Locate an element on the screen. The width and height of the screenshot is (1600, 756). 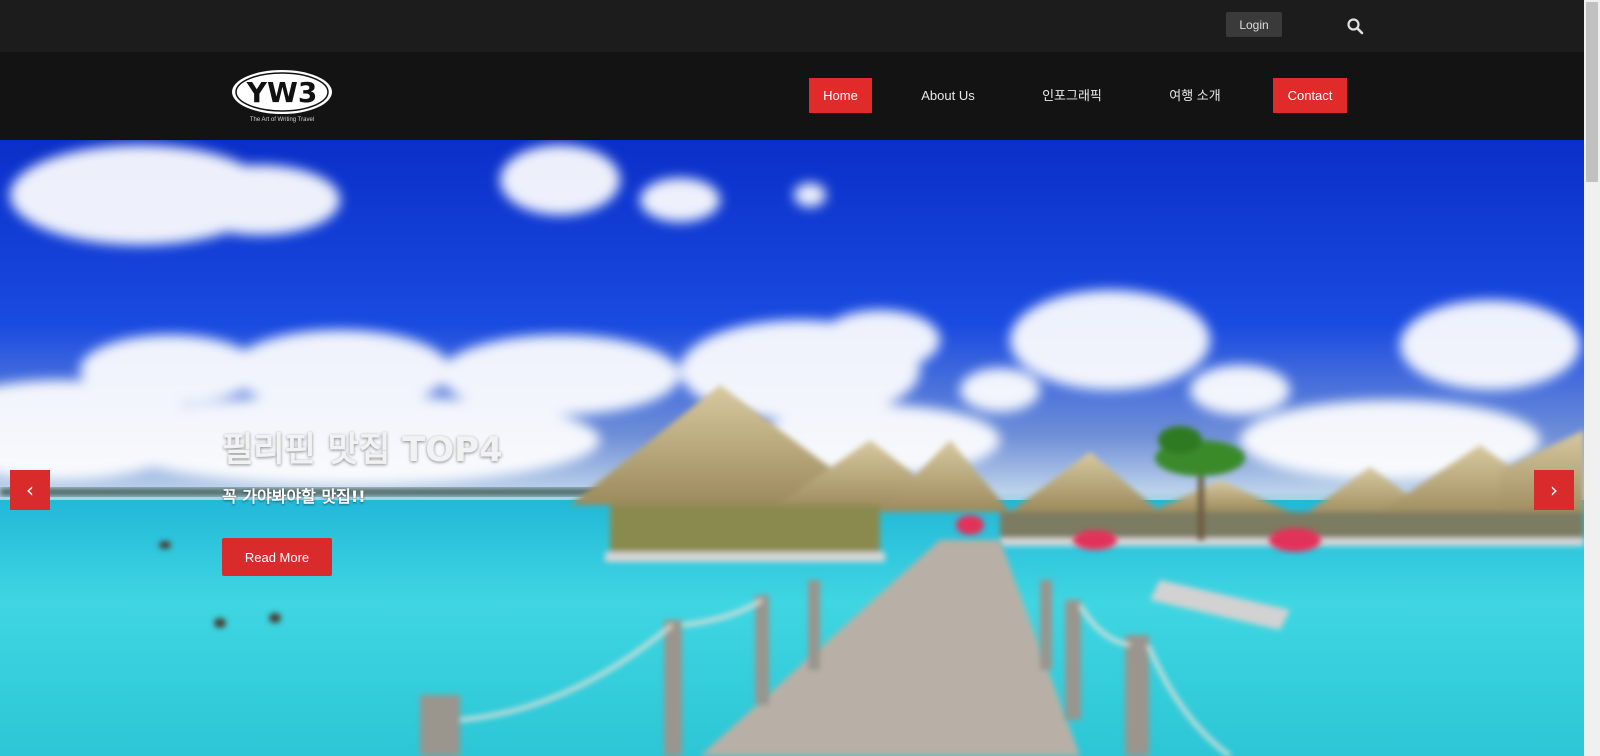
chevron-right-icon: › is located at coordinates (1554, 490).